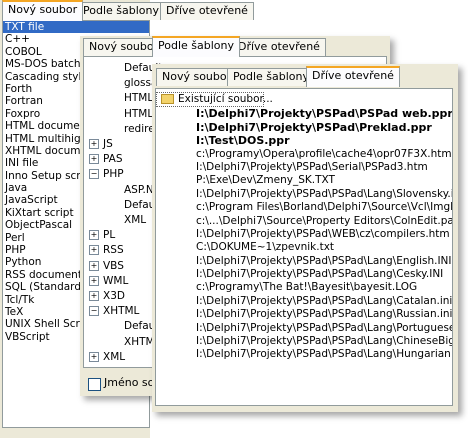  I want to click on template-tree-node: + JS, so click(101, 144).